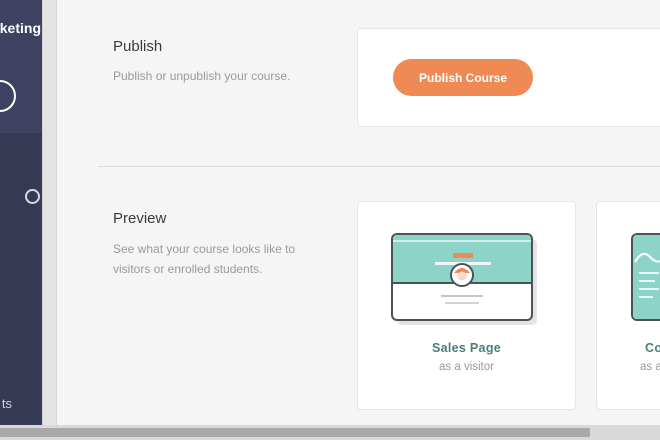 The height and width of the screenshot is (440, 660). Describe the element at coordinates (464, 279) in the screenshot. I see `sales-page-illustration-icon` at that location.